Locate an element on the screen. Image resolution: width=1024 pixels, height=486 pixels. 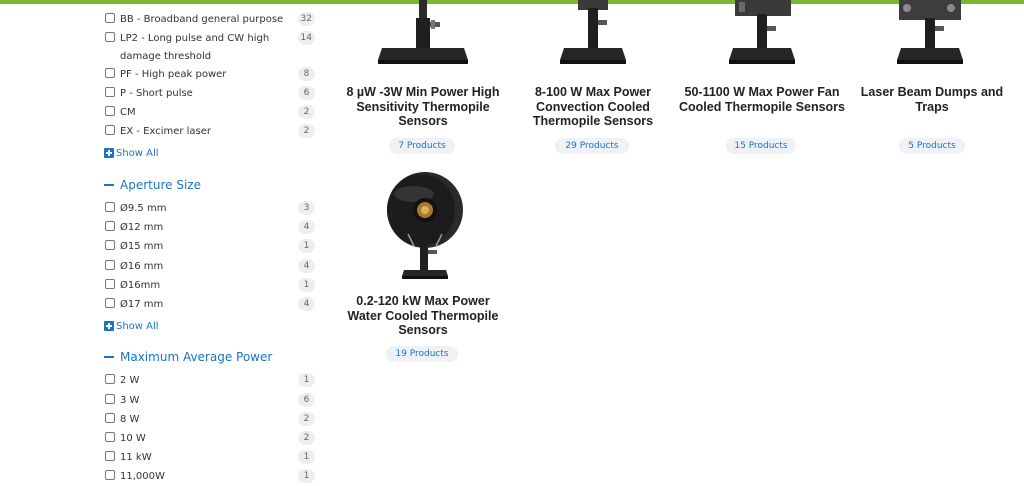
filter-option-aperture: Ø12 mm 4 is located at coordinates (210, 227).